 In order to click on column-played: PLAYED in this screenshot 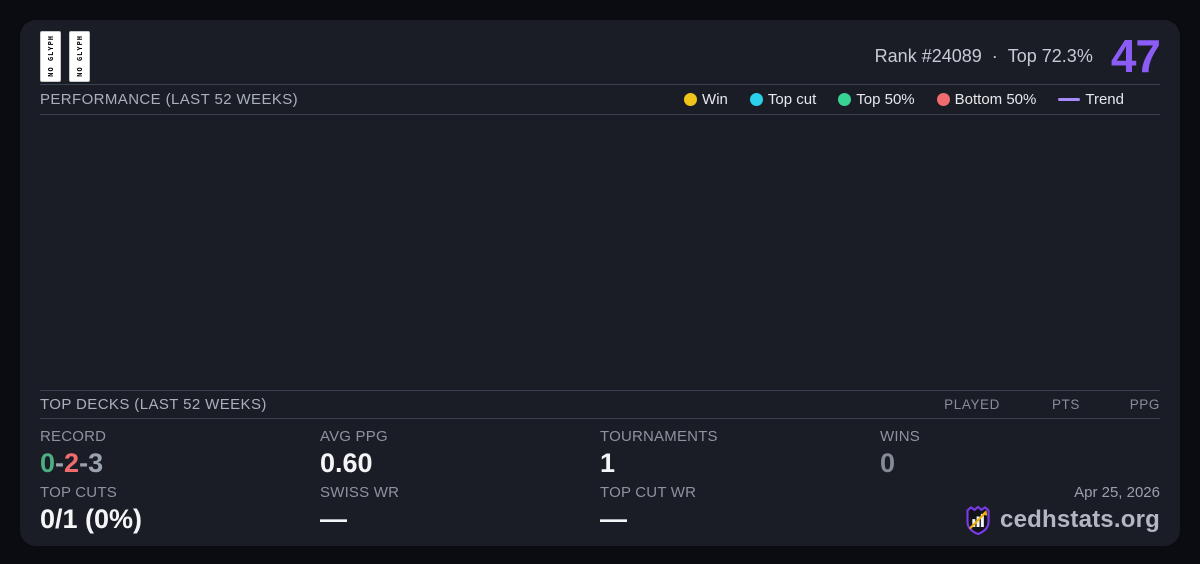, I will do `click(972, 404)`.